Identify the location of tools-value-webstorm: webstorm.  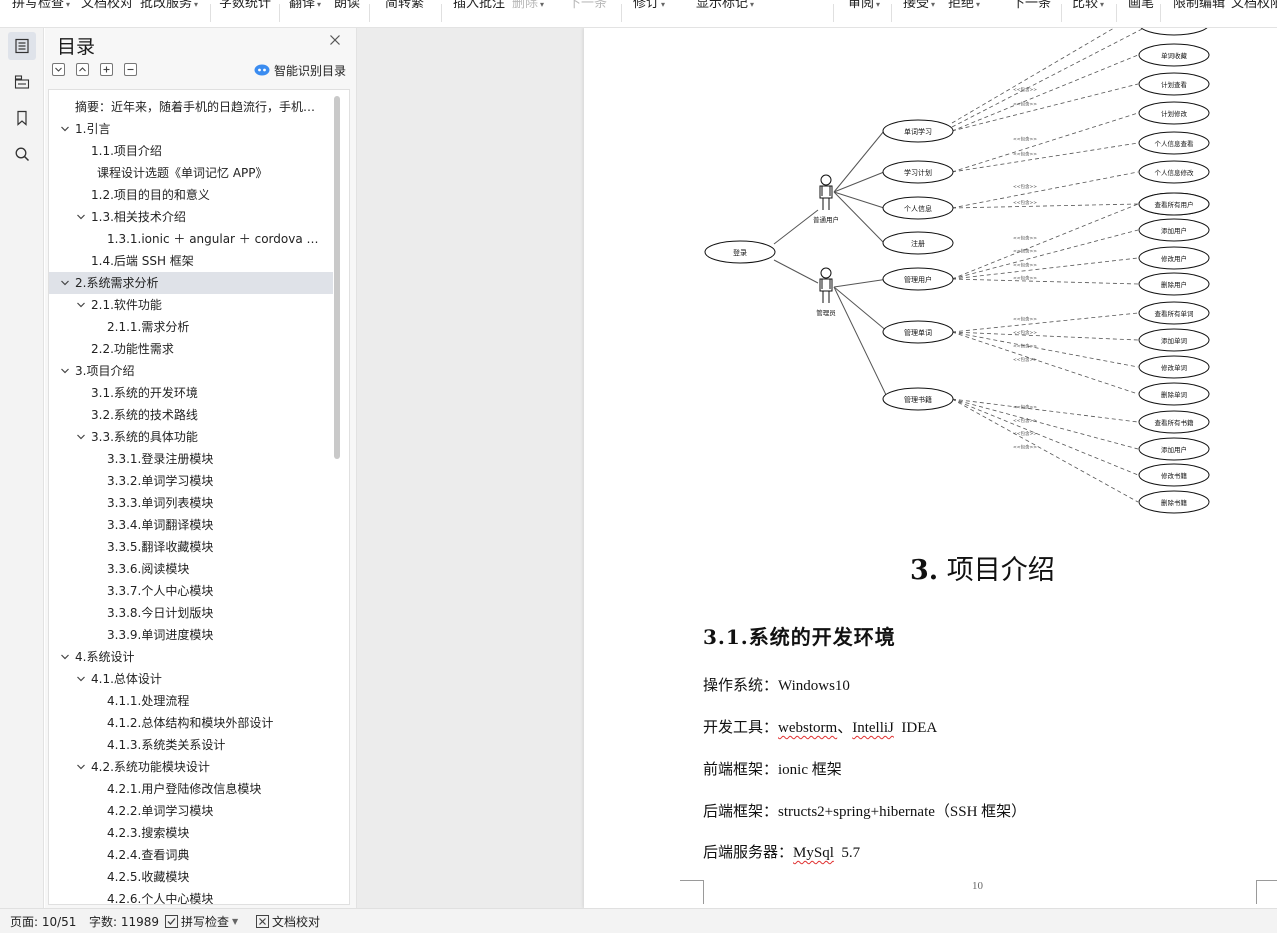
(807, 728).